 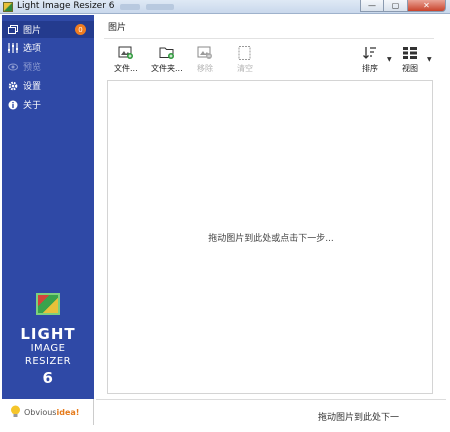 I want to click on info-icon, so click(x=13, y=105).